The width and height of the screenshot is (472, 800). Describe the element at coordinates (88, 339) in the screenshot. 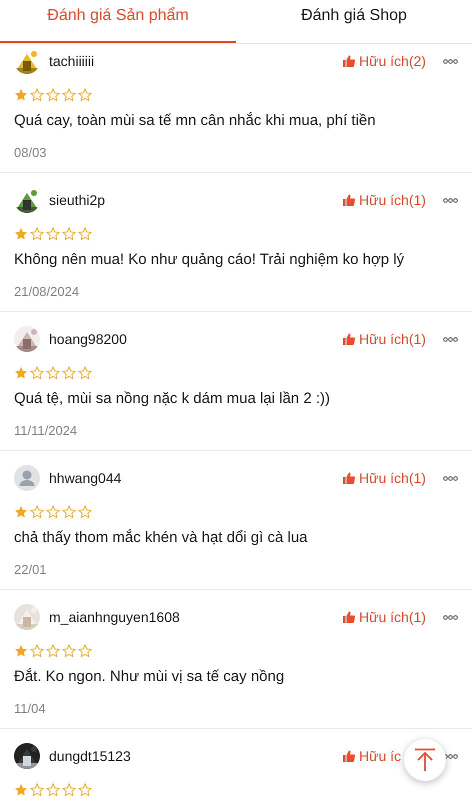

I see `username: hoang98200` at that location.